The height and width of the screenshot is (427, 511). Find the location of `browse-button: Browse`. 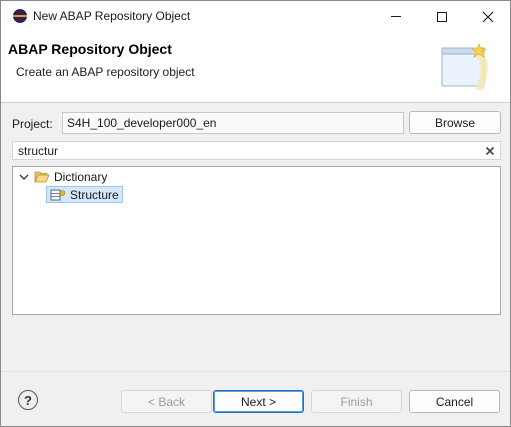

browse-button: Browse is located at coordinates (455, 122).